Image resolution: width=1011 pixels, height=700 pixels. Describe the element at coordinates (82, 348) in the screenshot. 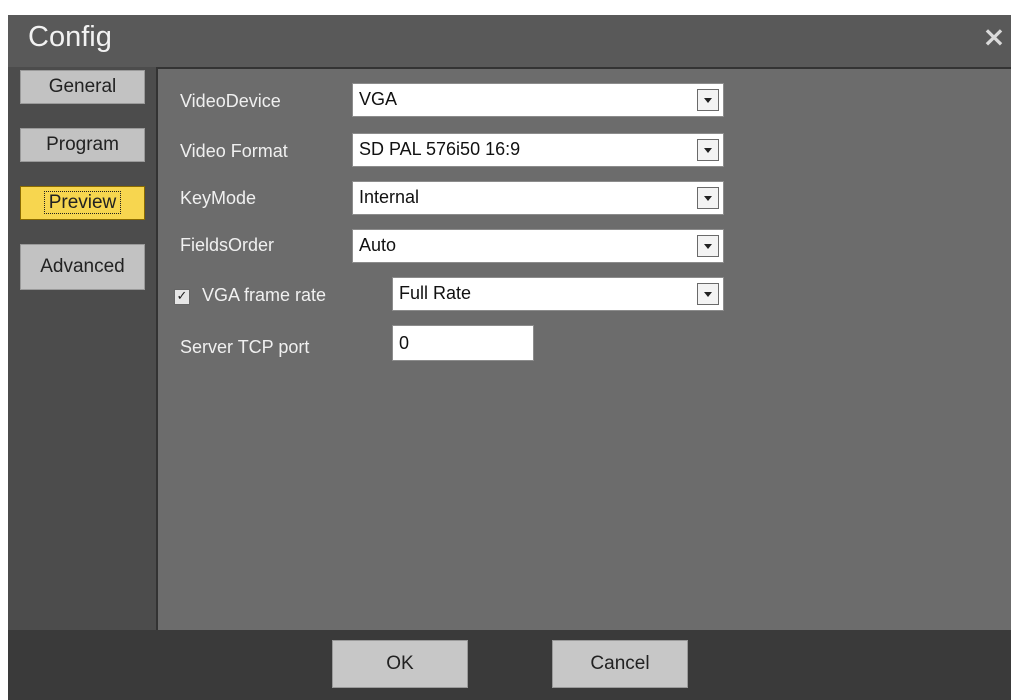

I see `sidebar: General Program Preview Advanced` at that location.